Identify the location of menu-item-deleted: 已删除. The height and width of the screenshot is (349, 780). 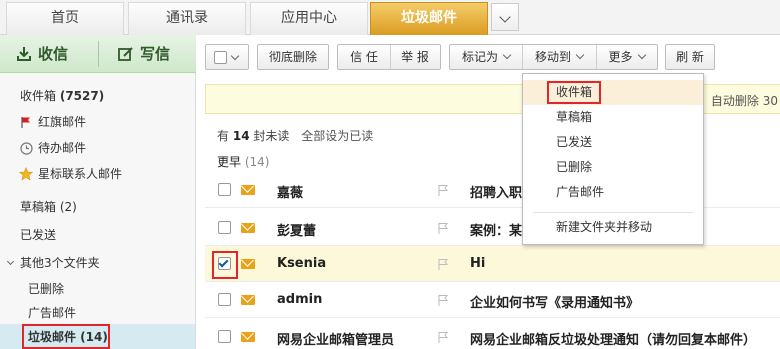
(613, 167).